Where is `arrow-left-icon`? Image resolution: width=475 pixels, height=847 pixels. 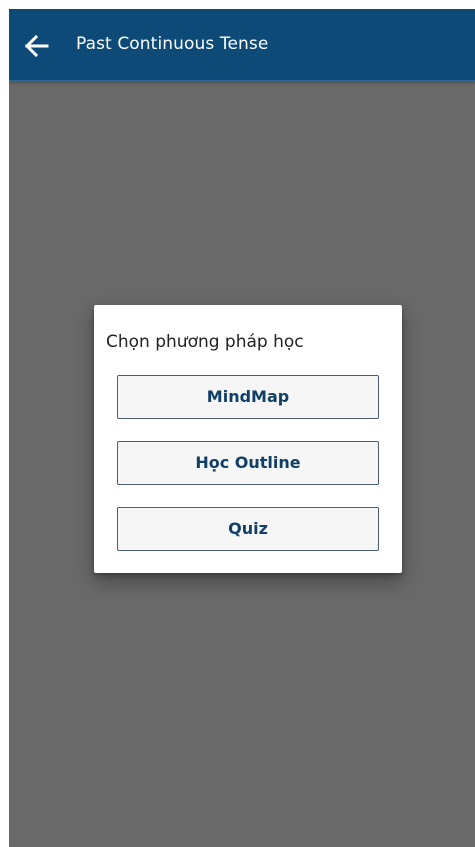 arrow-left-icon is located at coordinates (36, 46).